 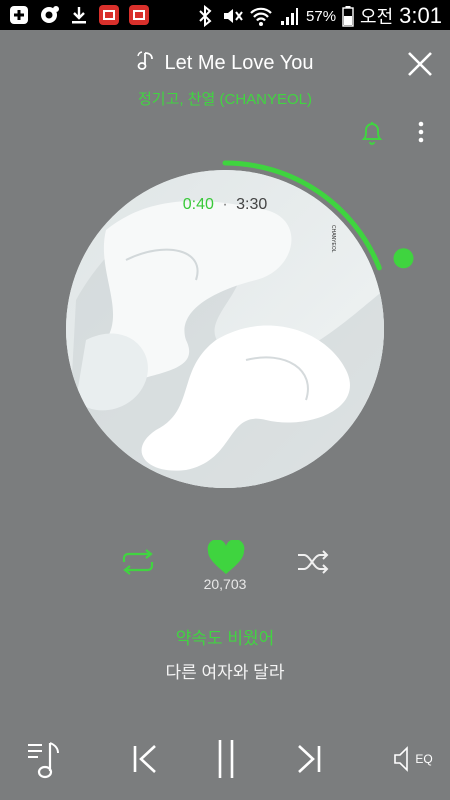 I want to click on more-button, so click(x=421, y=133).